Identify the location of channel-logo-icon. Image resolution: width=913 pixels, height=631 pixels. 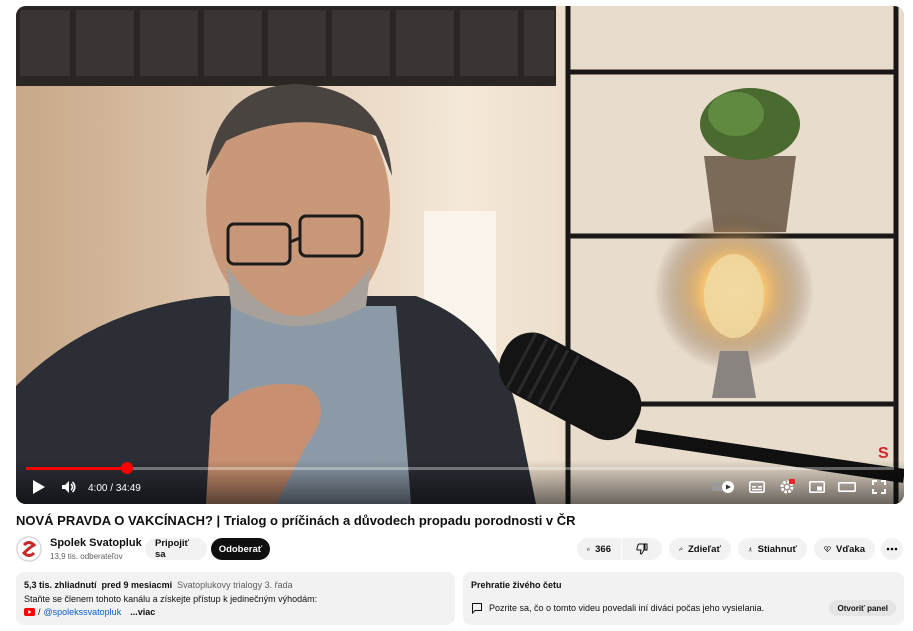
(29, 549).